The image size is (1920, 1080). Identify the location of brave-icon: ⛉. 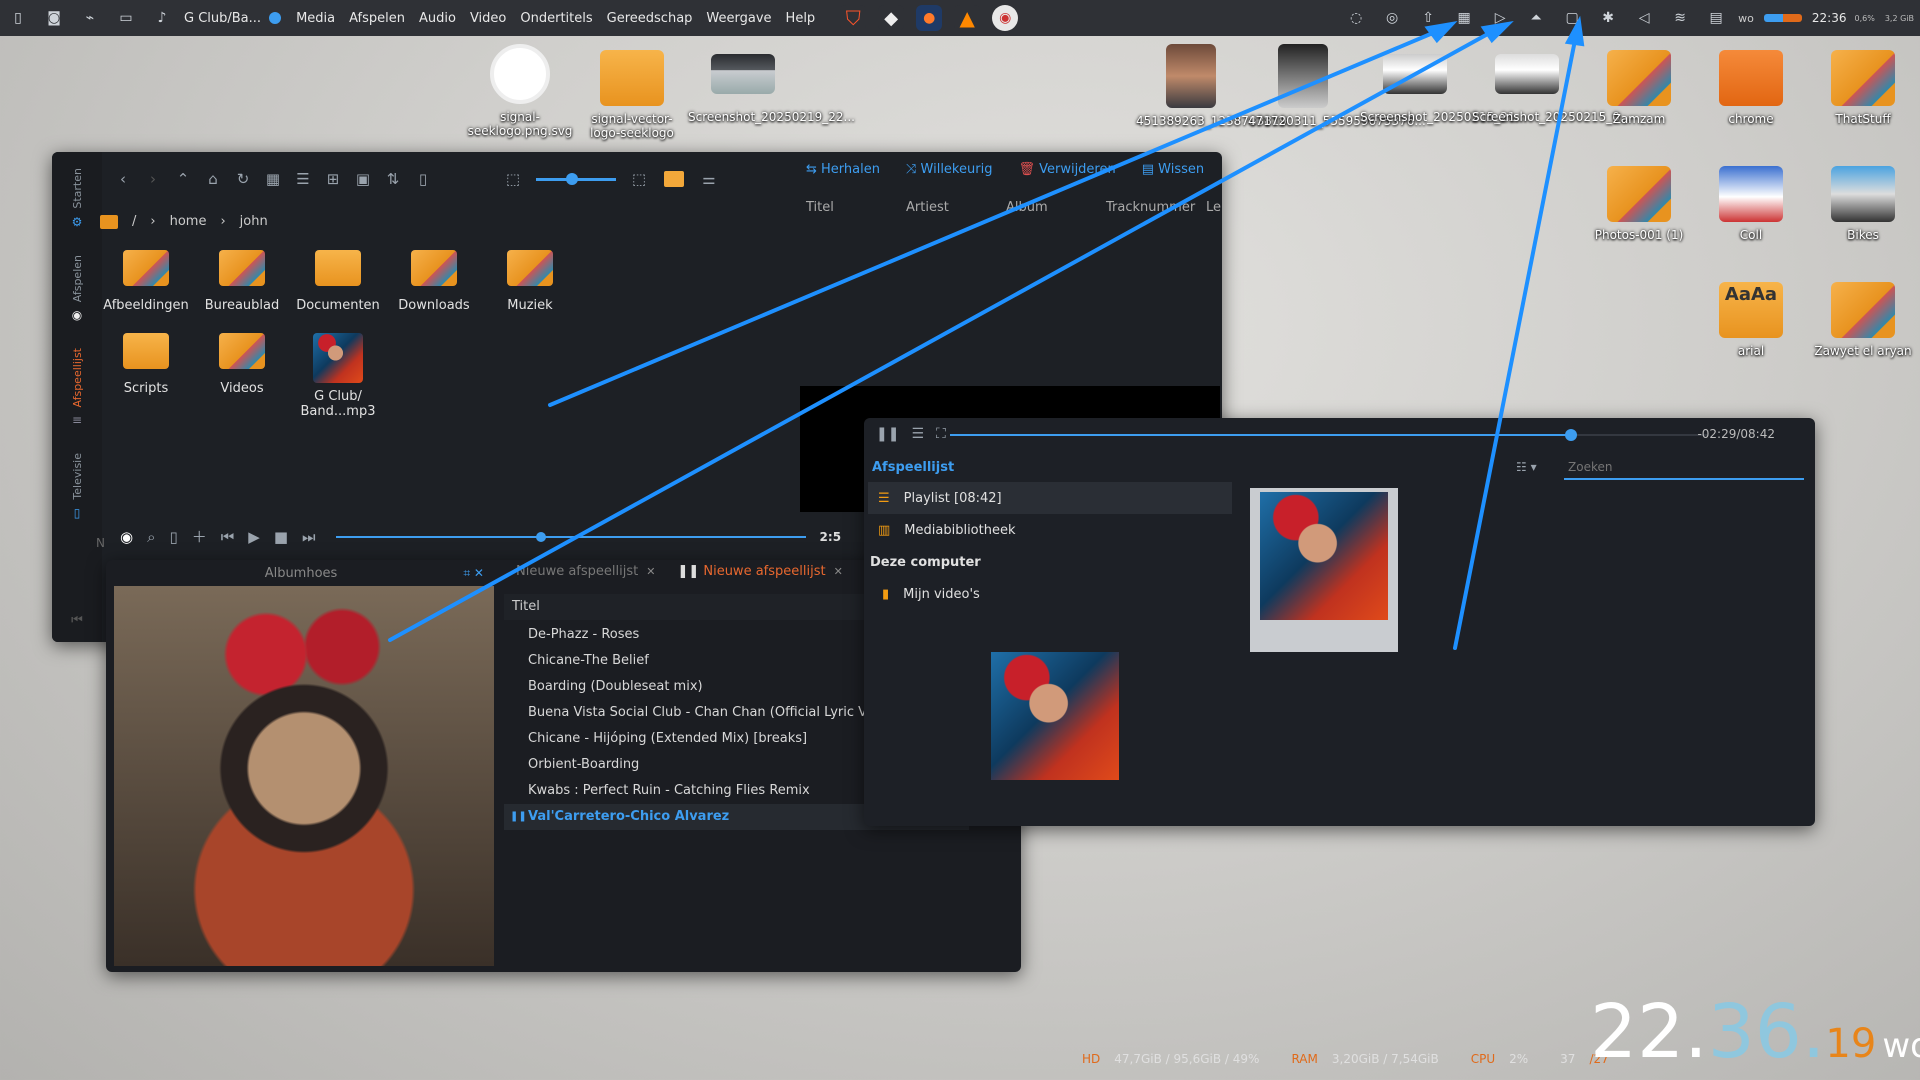
(853, 18).